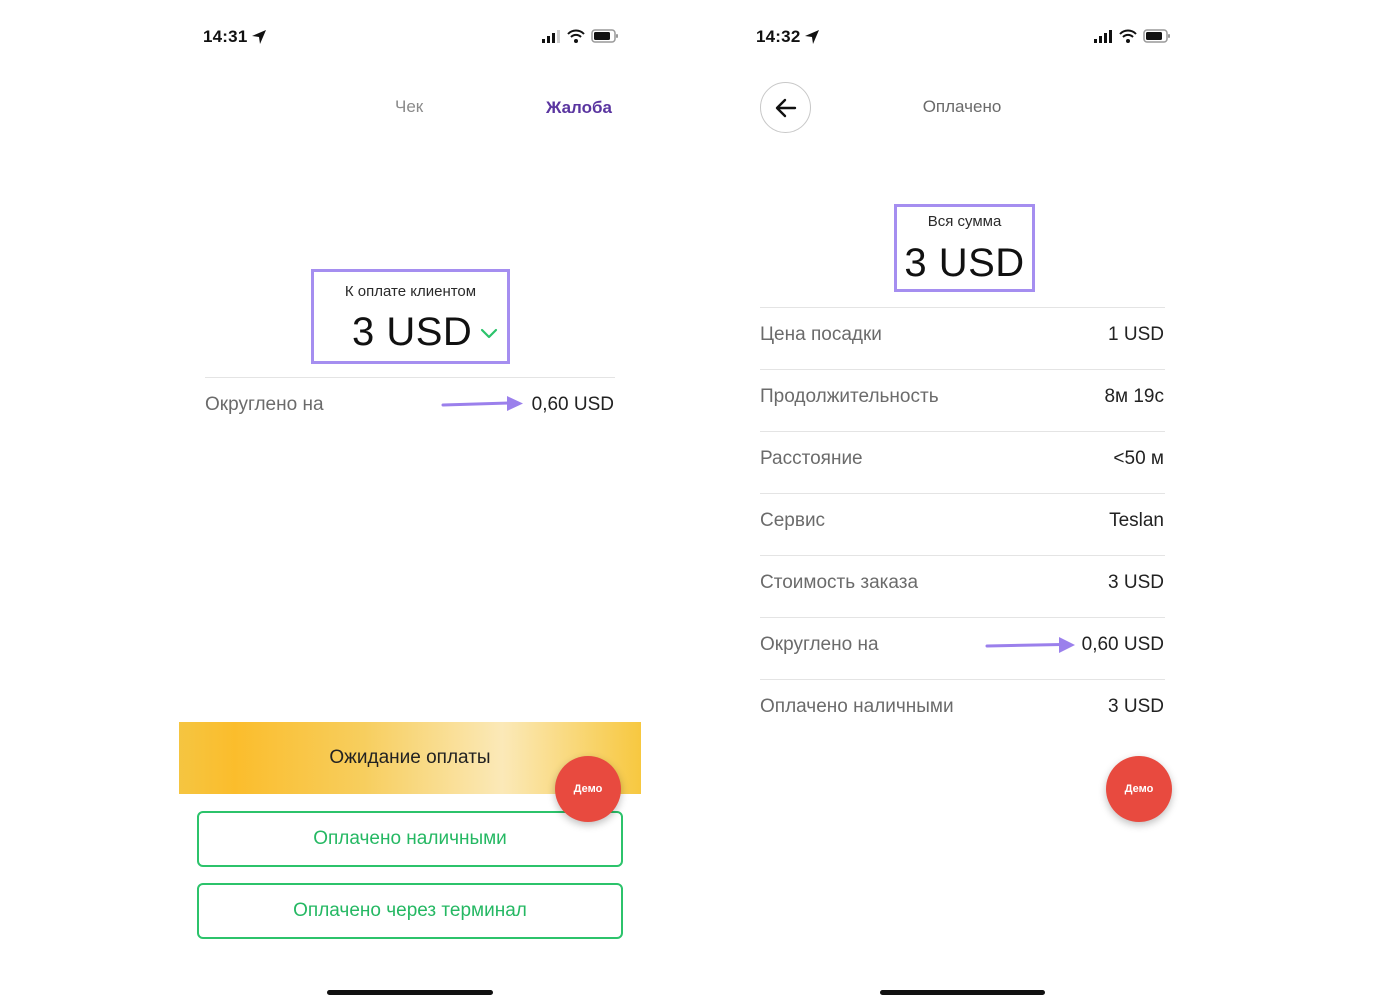 Image resolution: width=1386 pixels, height=1008 pixels. I want to click on total-value: 3 USD, so click(964, 263).